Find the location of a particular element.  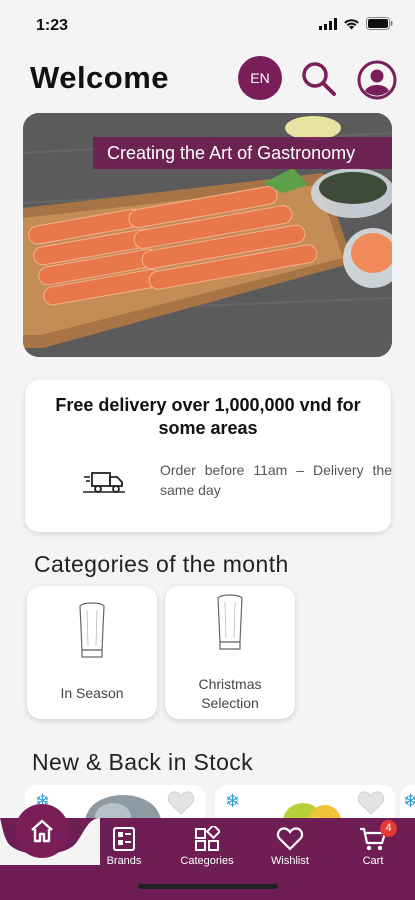

nav-item-cart: 4 Cart is located at coordinates (373, 843).